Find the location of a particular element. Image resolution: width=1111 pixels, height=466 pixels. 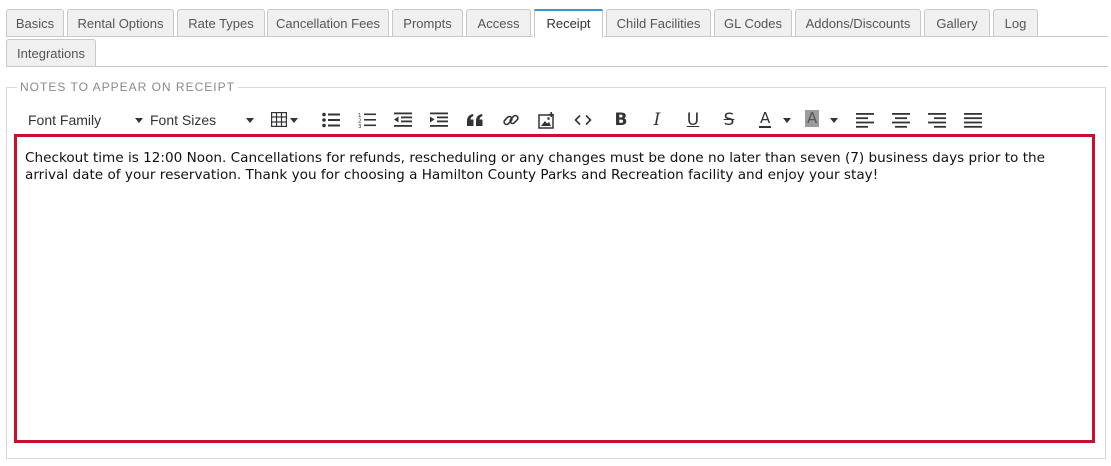

numbered-list-icon: 123 is located at coordinates (367, 120).